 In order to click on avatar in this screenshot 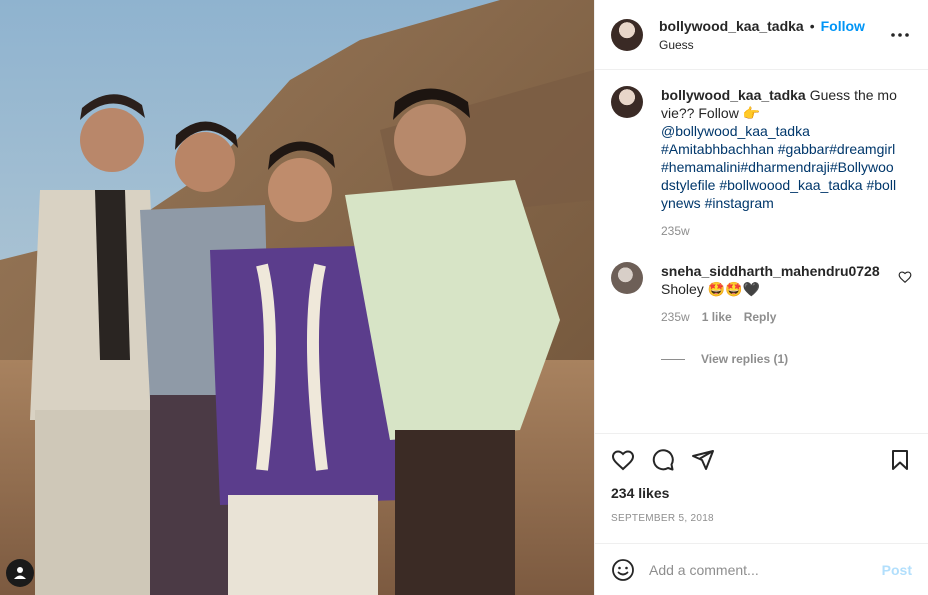, I will do `click(627, 34)`.